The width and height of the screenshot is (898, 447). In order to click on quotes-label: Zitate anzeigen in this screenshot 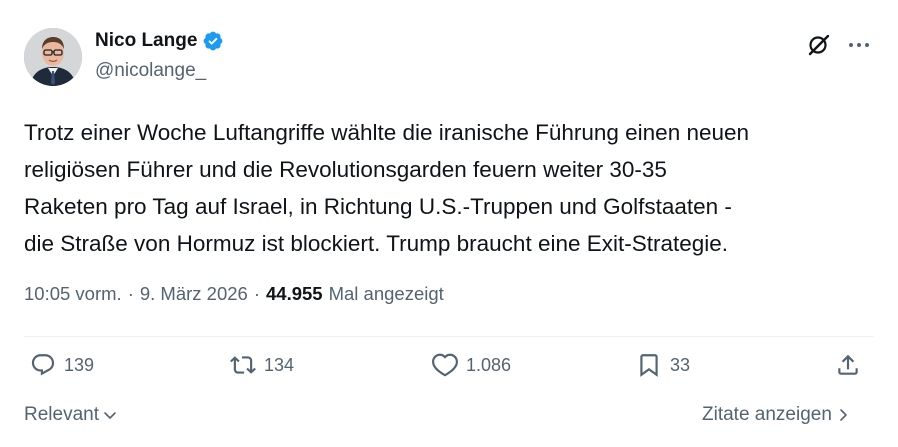, I will do `click(767, 414)`.